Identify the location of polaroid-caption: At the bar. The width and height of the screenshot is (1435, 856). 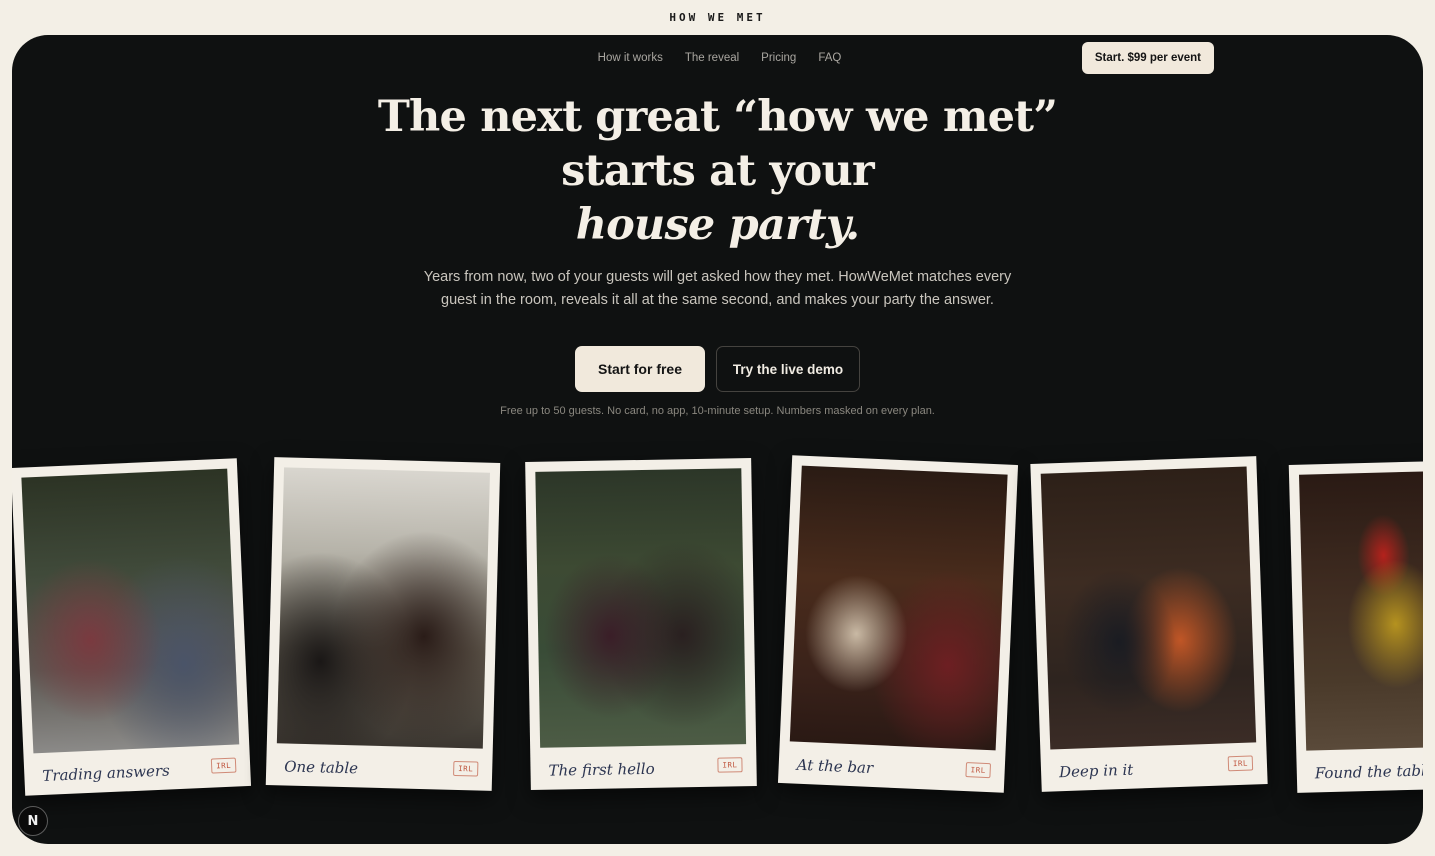
(835, 766).